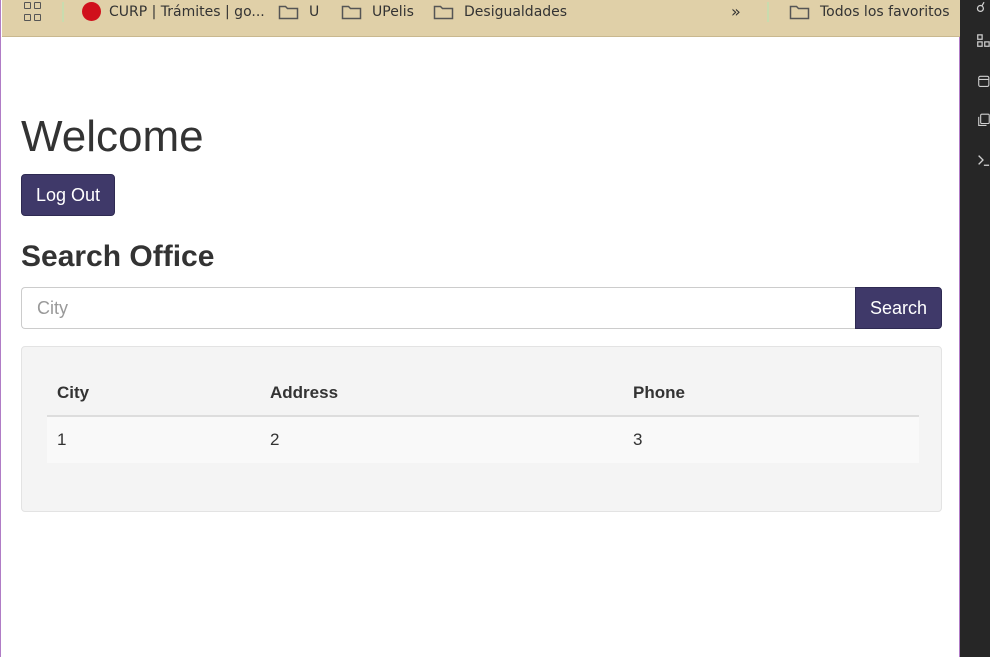  I want to click on apps-icon, so click(983, 41).